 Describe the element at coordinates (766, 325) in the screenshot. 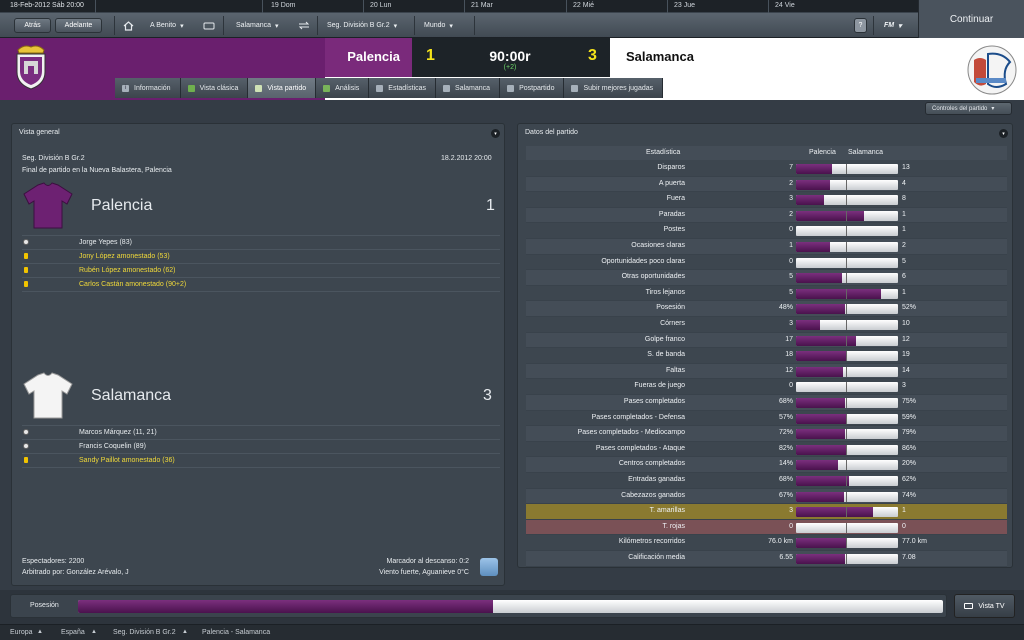

I see `stat-row: Córners 3 10` at that location.